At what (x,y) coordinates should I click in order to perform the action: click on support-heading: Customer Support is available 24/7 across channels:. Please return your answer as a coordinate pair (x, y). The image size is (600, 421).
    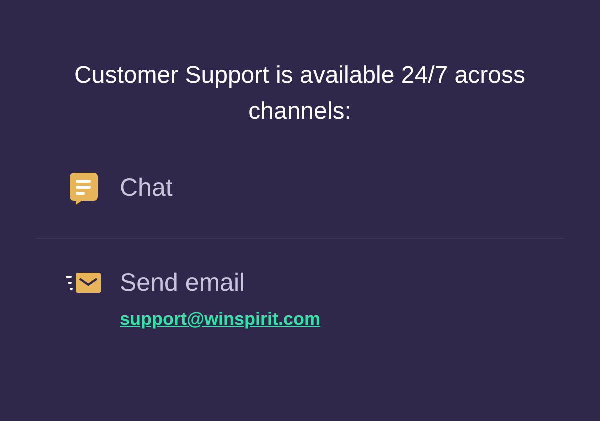
    Looking at the image, I should click on (300, 94).